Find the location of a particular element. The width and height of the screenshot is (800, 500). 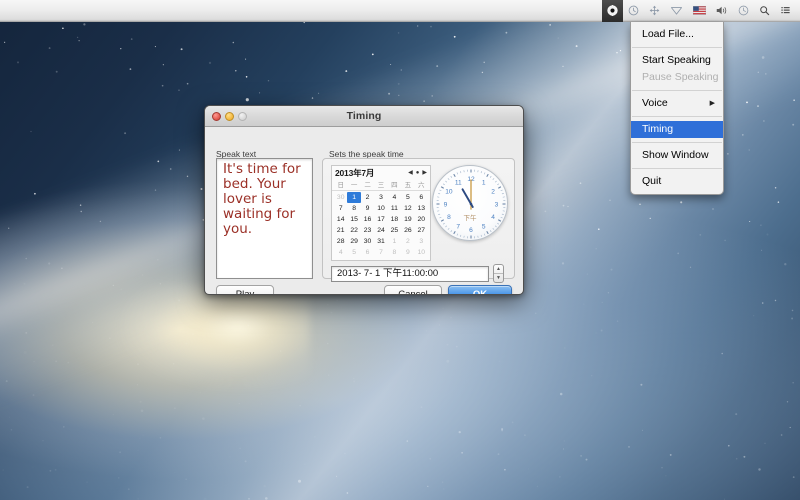

speaker-app-icon is located at coordinates (612, 11).